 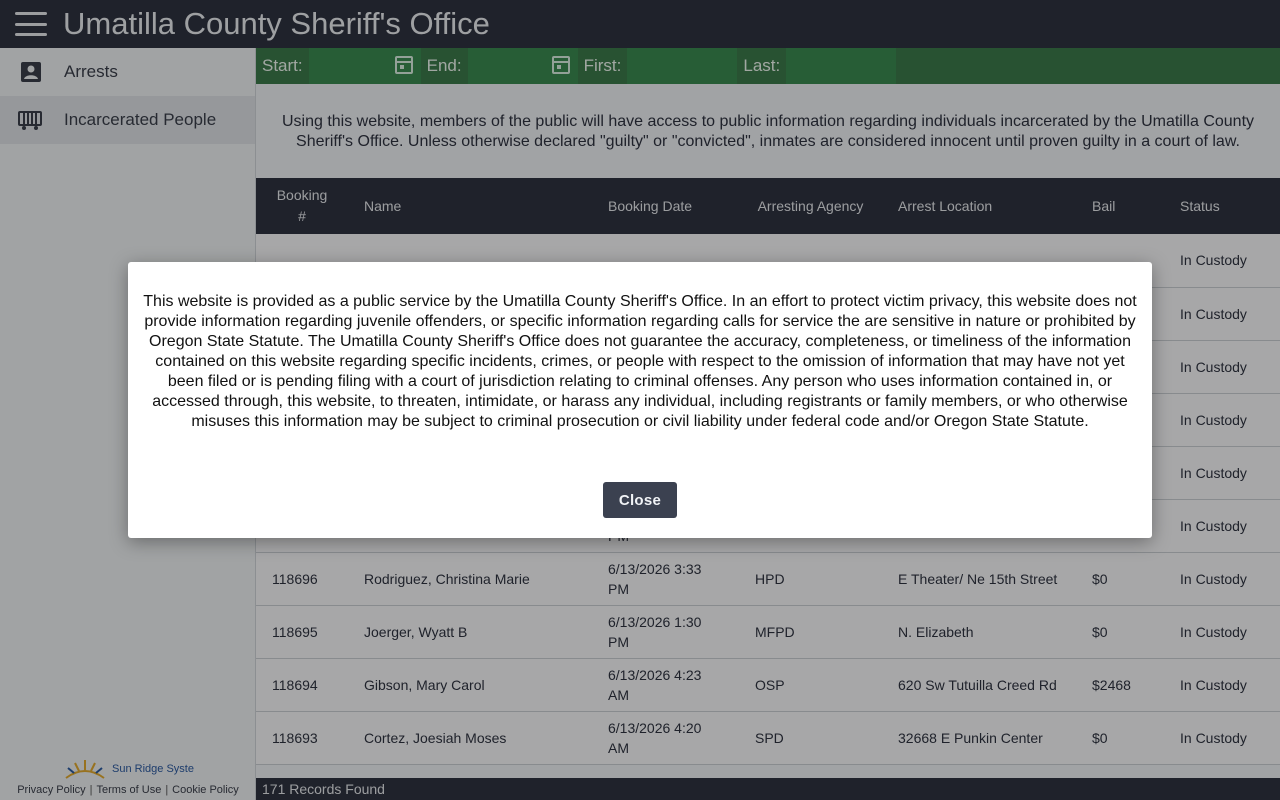 What do you see at coordinates (640, 500) in the screenshot?
I see `close-button: Close` at bounding box center [640, 500].